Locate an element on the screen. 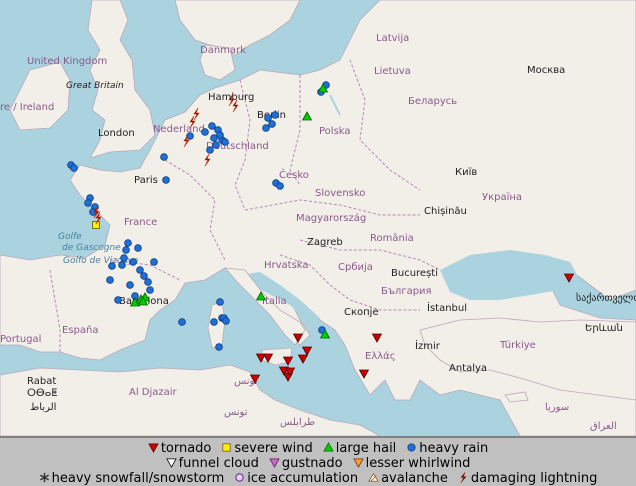 Image resolution: width=636 pixels, height=486 pixels. funnel-cloud-icon is located at coordinates (171, 463).